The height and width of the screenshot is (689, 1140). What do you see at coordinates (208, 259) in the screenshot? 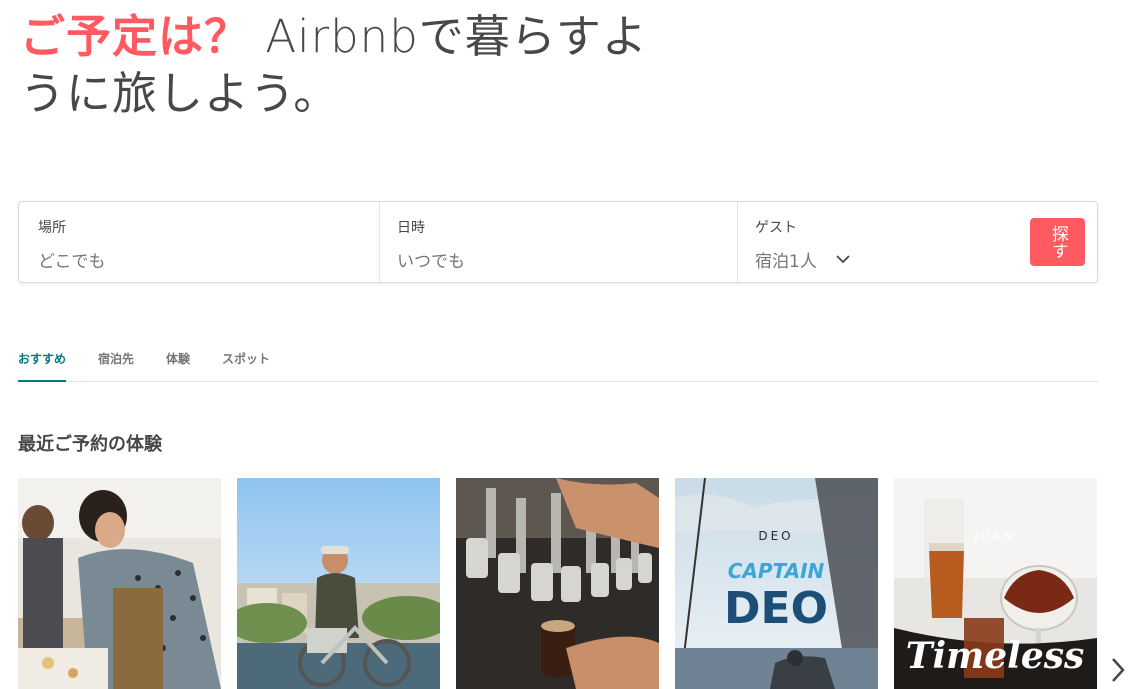
I see `location-input: どこでも` at bounding box center [208, 259].